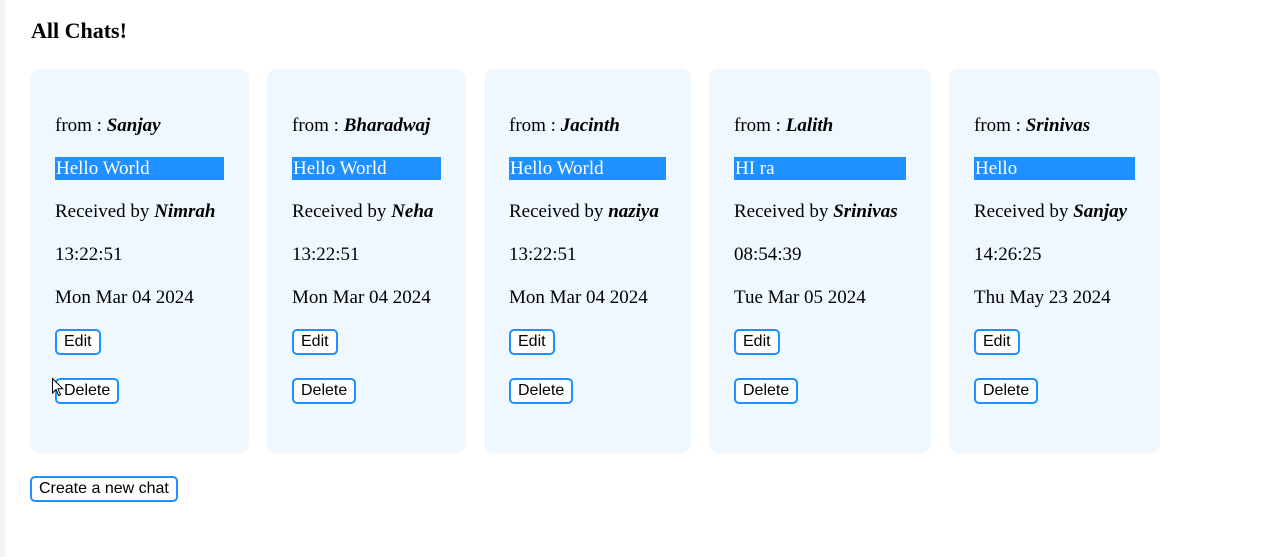 The height and width of the screenshot is (557, 1265). What do you see at coordinates (58, 387) in the screenshot?
I see `mouse-pointer-icon` at bounding box center [58, 387].